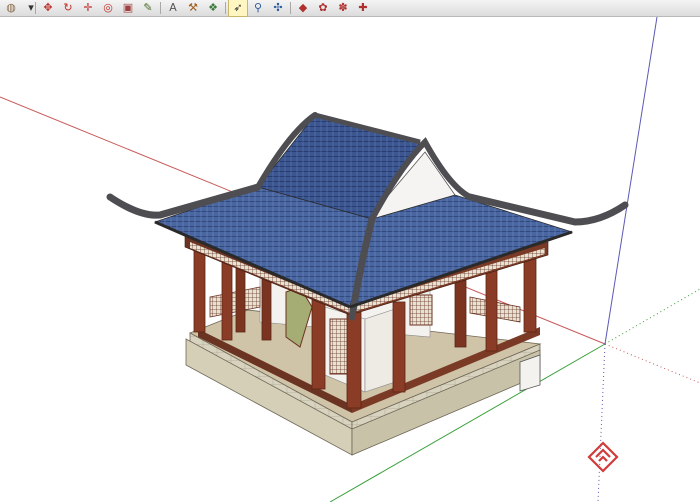 This screenshot has height=502, width=700. I want to click on rotate-icon: ↻, so click(68, 8).